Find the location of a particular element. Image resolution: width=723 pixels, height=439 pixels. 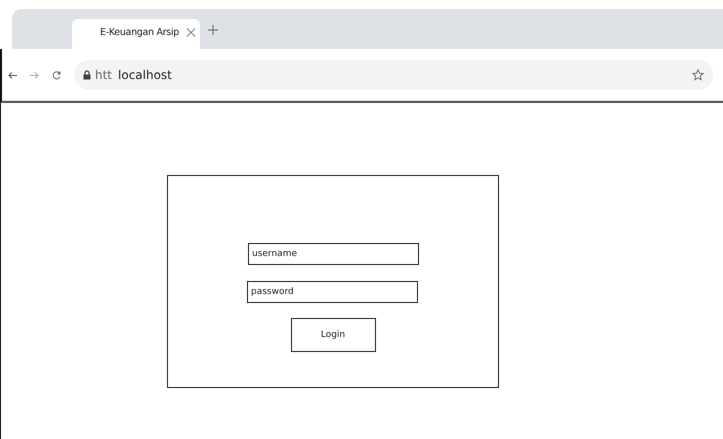

close-icon is located at coordinates (191, 32).